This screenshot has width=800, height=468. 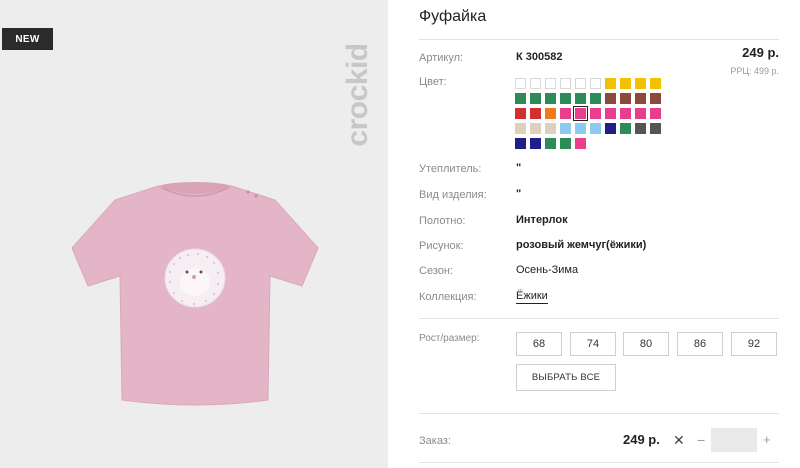 What do you see at coordinates (646, 344) in the screenshot?
I see `size-option-80: 80` at bounding box center [646, 344].